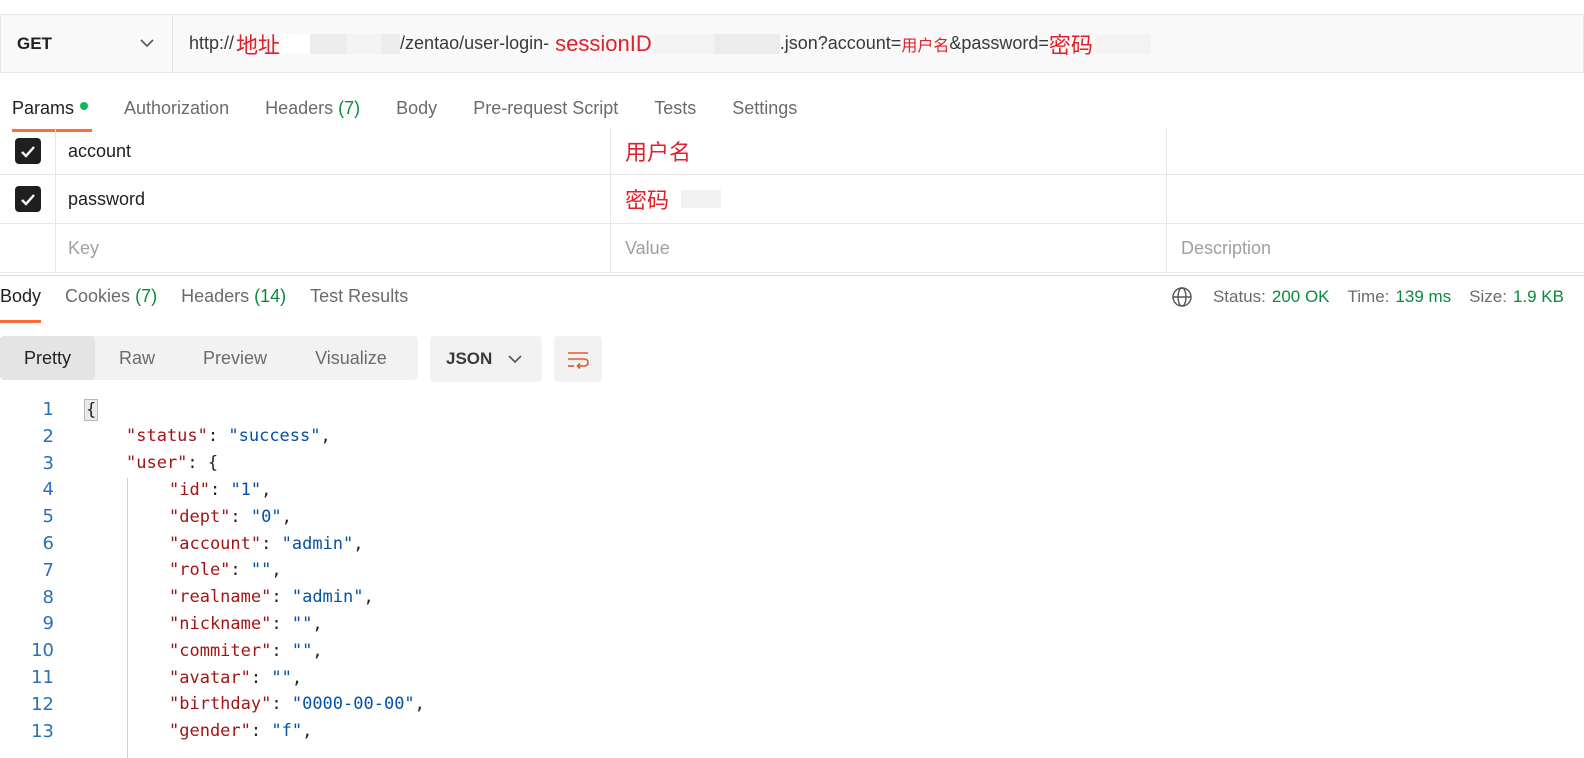 The width and height of the screenshot is (1584, 758). What do you see at coordinates (43, 108) in the screenshot?
I see `tab-label: Params` at bounding box center [43, 108].